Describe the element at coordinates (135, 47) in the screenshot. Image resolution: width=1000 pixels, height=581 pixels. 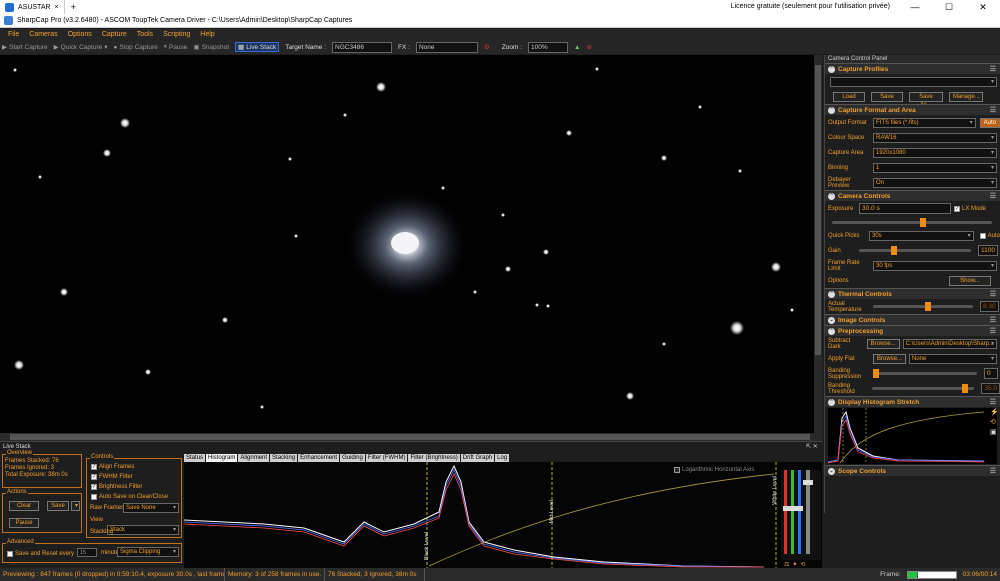
I see `stop-capture-button: ● Stop Capture` at that location.